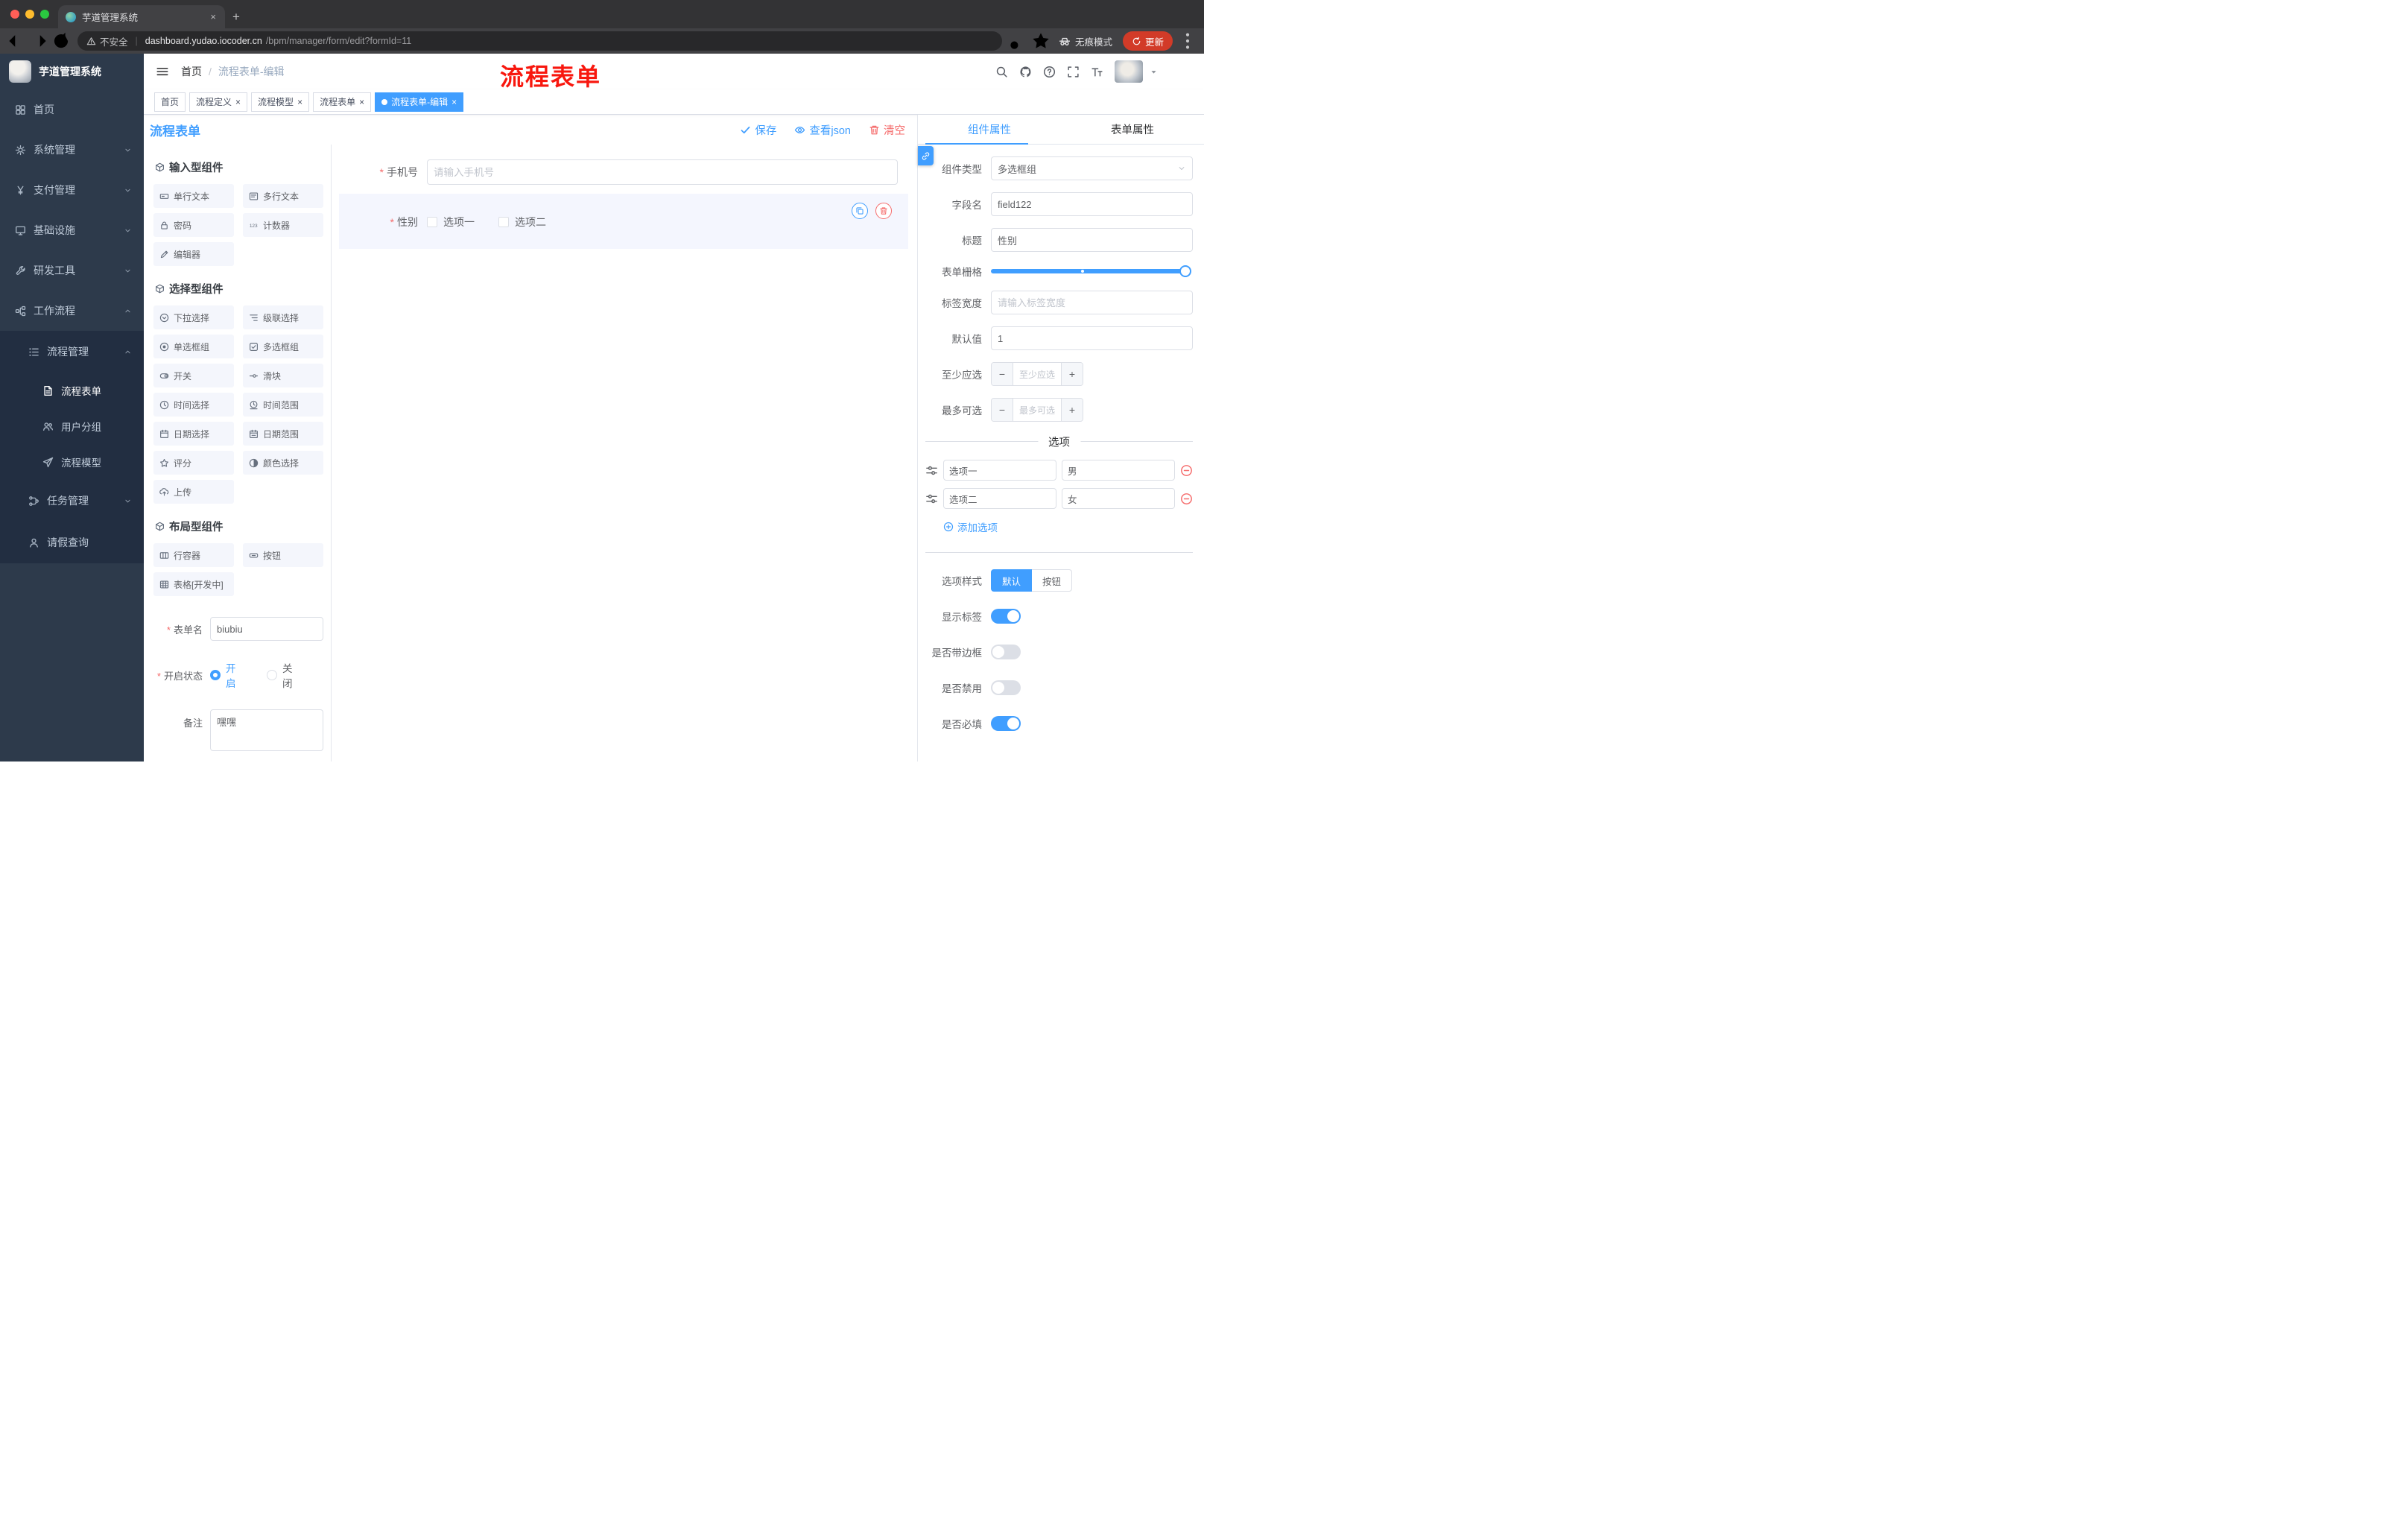 This screenshot has height=1523, width=2408. What do you see at coordinates (193, 405) in the screenshot?
I see `palette-item-time: 时间选择` at bounding box center [193, 405].